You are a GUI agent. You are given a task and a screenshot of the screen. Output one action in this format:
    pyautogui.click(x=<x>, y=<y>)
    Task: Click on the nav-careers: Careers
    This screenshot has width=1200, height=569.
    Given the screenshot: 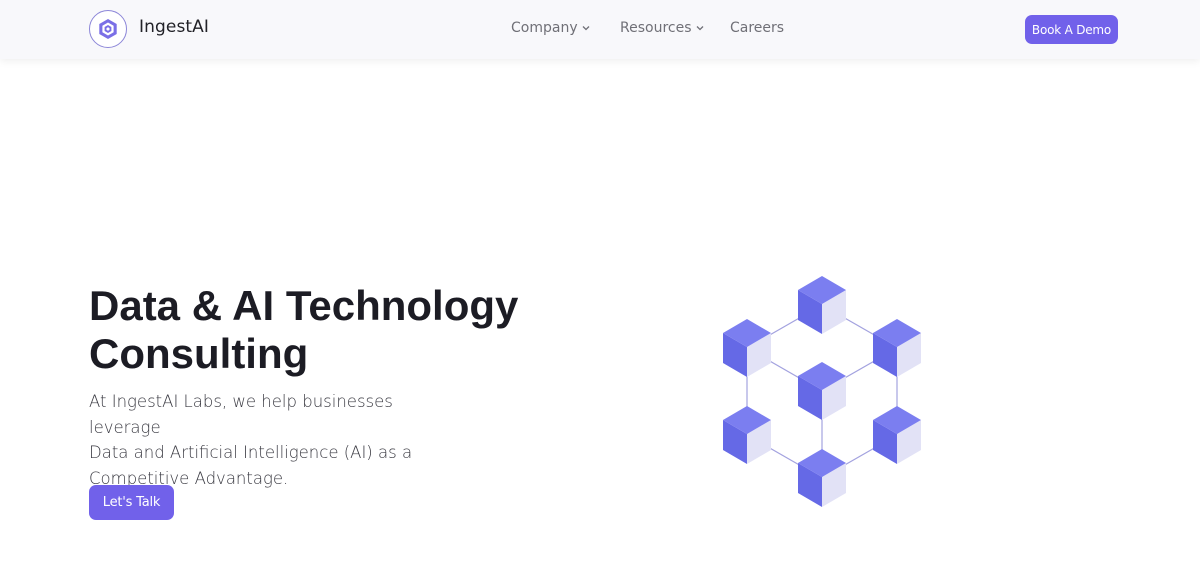 What is the action you would take?
    pyautogui.click(x=757, y=28)
    